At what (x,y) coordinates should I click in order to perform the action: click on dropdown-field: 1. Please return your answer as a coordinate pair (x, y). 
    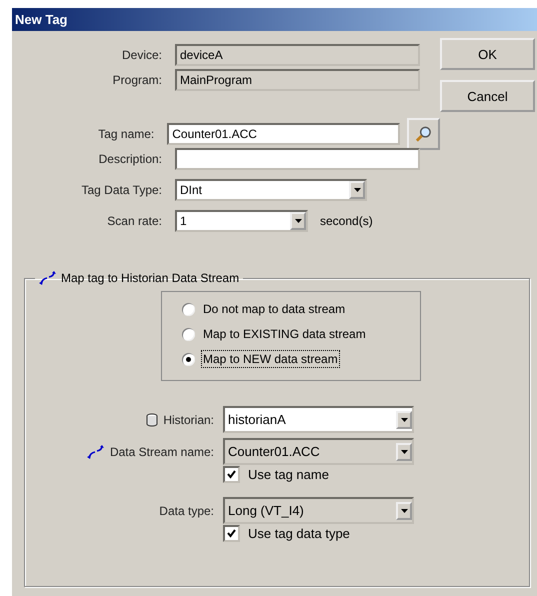
    Looking at the image, I should click on (241, 221).